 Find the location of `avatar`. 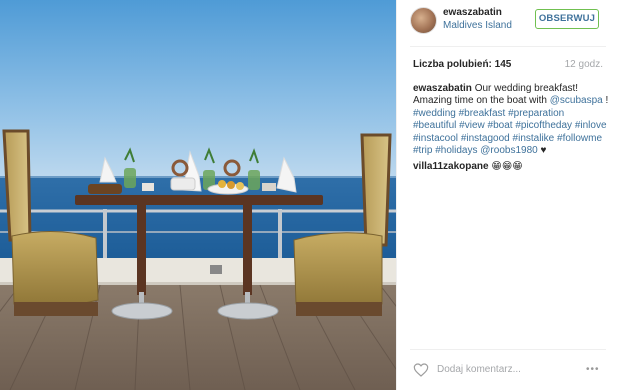

avatar is located at coordinates (423, 20).